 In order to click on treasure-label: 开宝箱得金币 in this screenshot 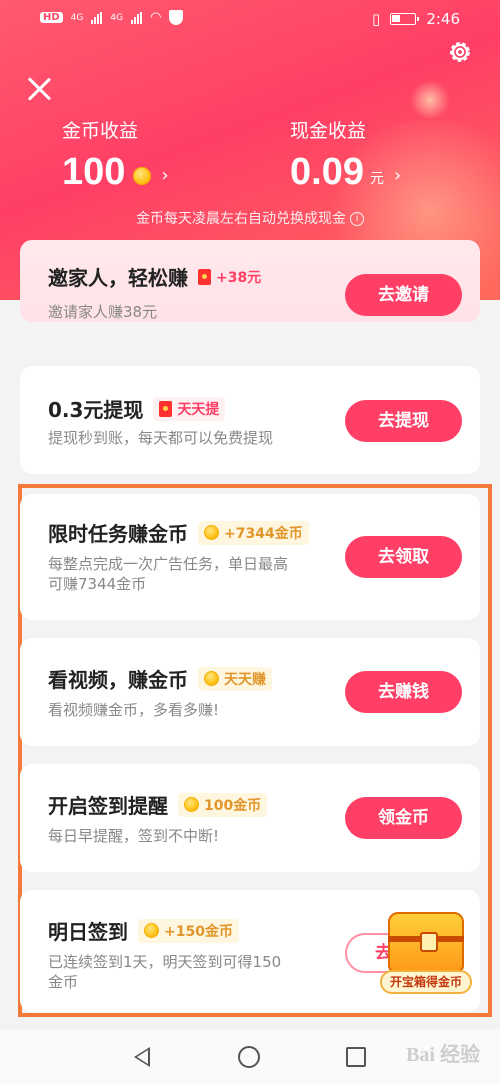, I will do `click(426, 982)`.